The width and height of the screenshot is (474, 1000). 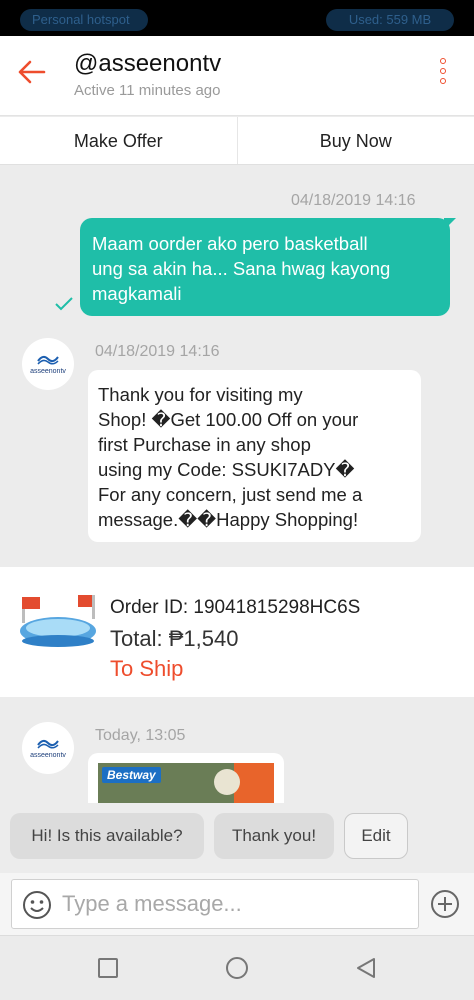 What do you see at coordinates (390, 20) in the screenshot?
I see `data-usage-pill: Used: 559 MB` at bounding box center [390, 20].